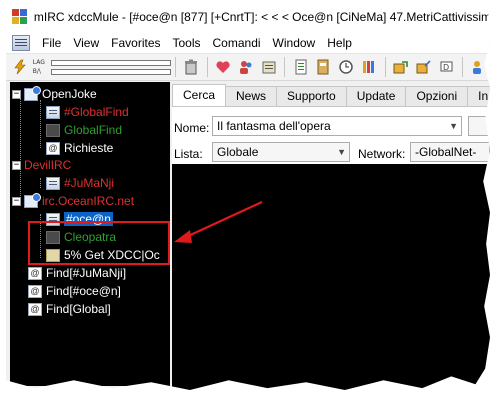 This screenshot has height=402, width=498. Describe the element at coordinates (369, 67) in the screenshot. I see `colors-icon` at that location.